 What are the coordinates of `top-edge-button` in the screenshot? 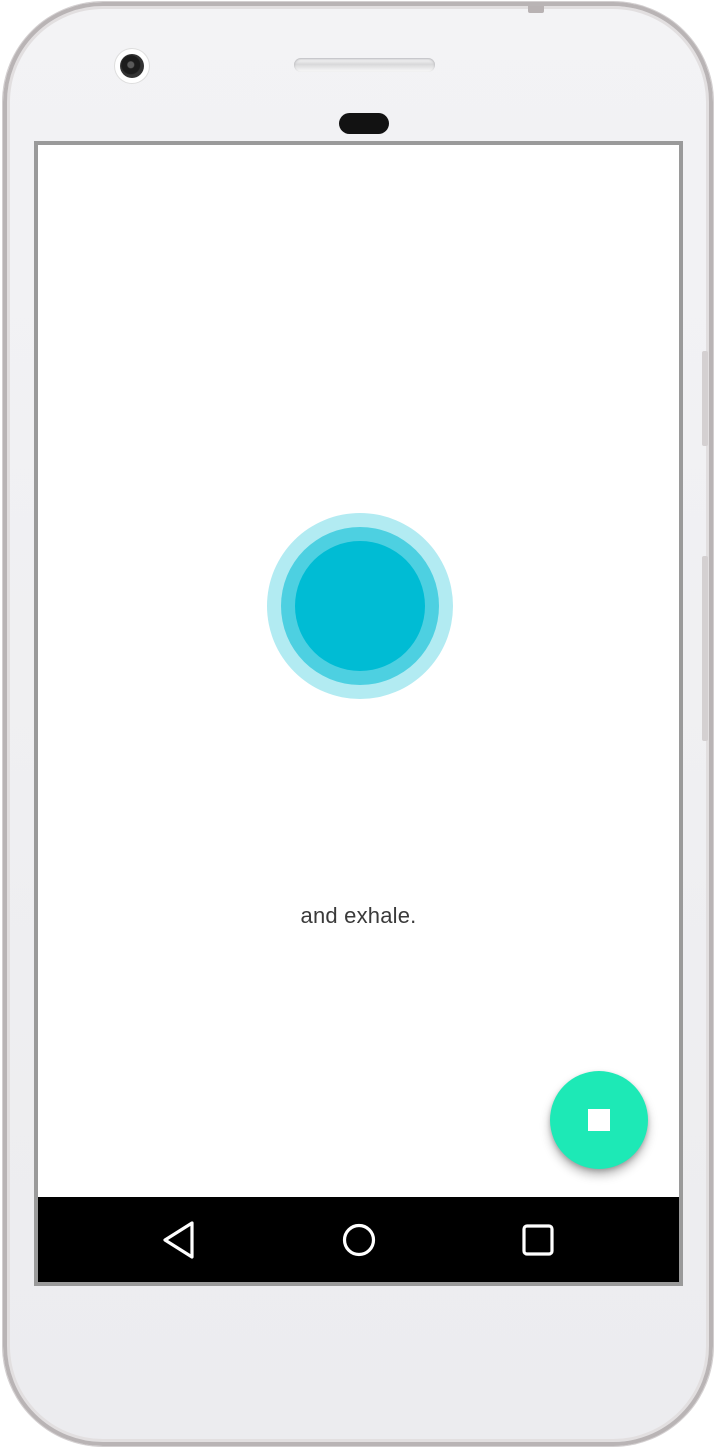 It's located at (536, 9).